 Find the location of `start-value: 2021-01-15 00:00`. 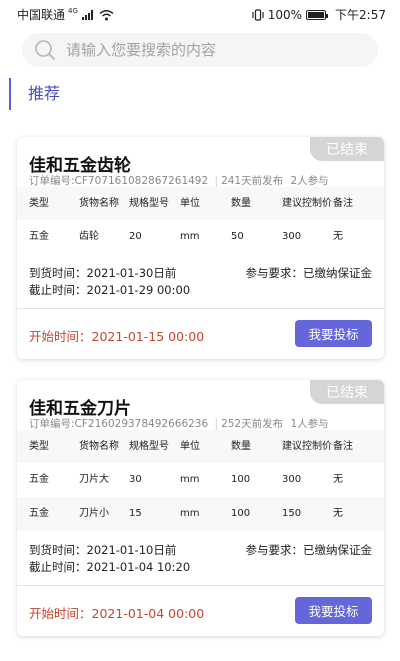

start-value: 2021-01-15 00:00 is located at coordinates (148, 336).